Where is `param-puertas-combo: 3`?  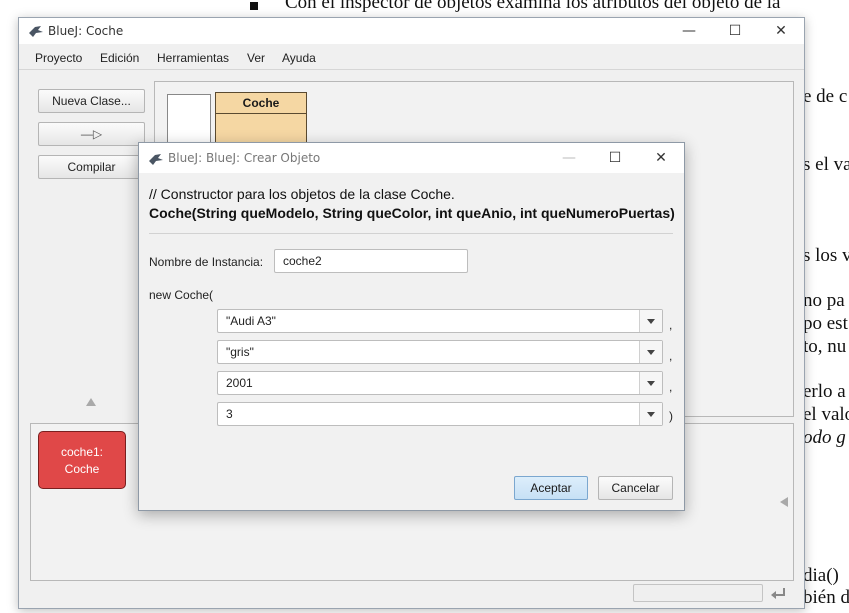 param-puertas-combo: 3 is located at coordinates (440, 414).